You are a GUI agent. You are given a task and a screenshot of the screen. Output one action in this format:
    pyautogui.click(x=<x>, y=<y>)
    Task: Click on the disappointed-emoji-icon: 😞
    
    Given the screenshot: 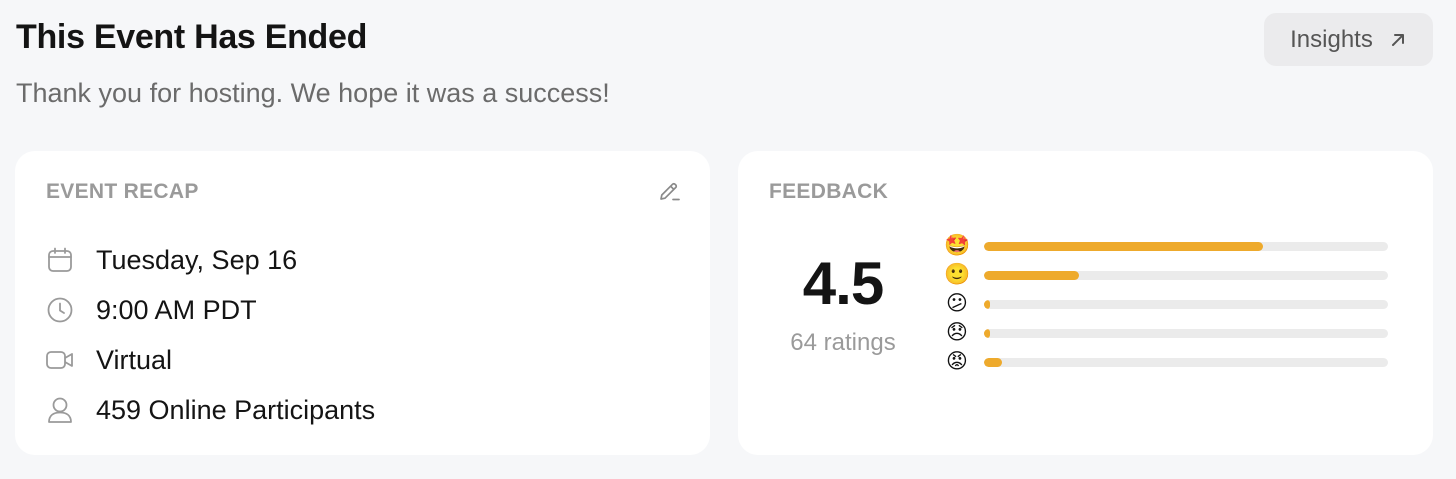 What is the action you would take?
    pyautogui.click(x=957, y=332)
    